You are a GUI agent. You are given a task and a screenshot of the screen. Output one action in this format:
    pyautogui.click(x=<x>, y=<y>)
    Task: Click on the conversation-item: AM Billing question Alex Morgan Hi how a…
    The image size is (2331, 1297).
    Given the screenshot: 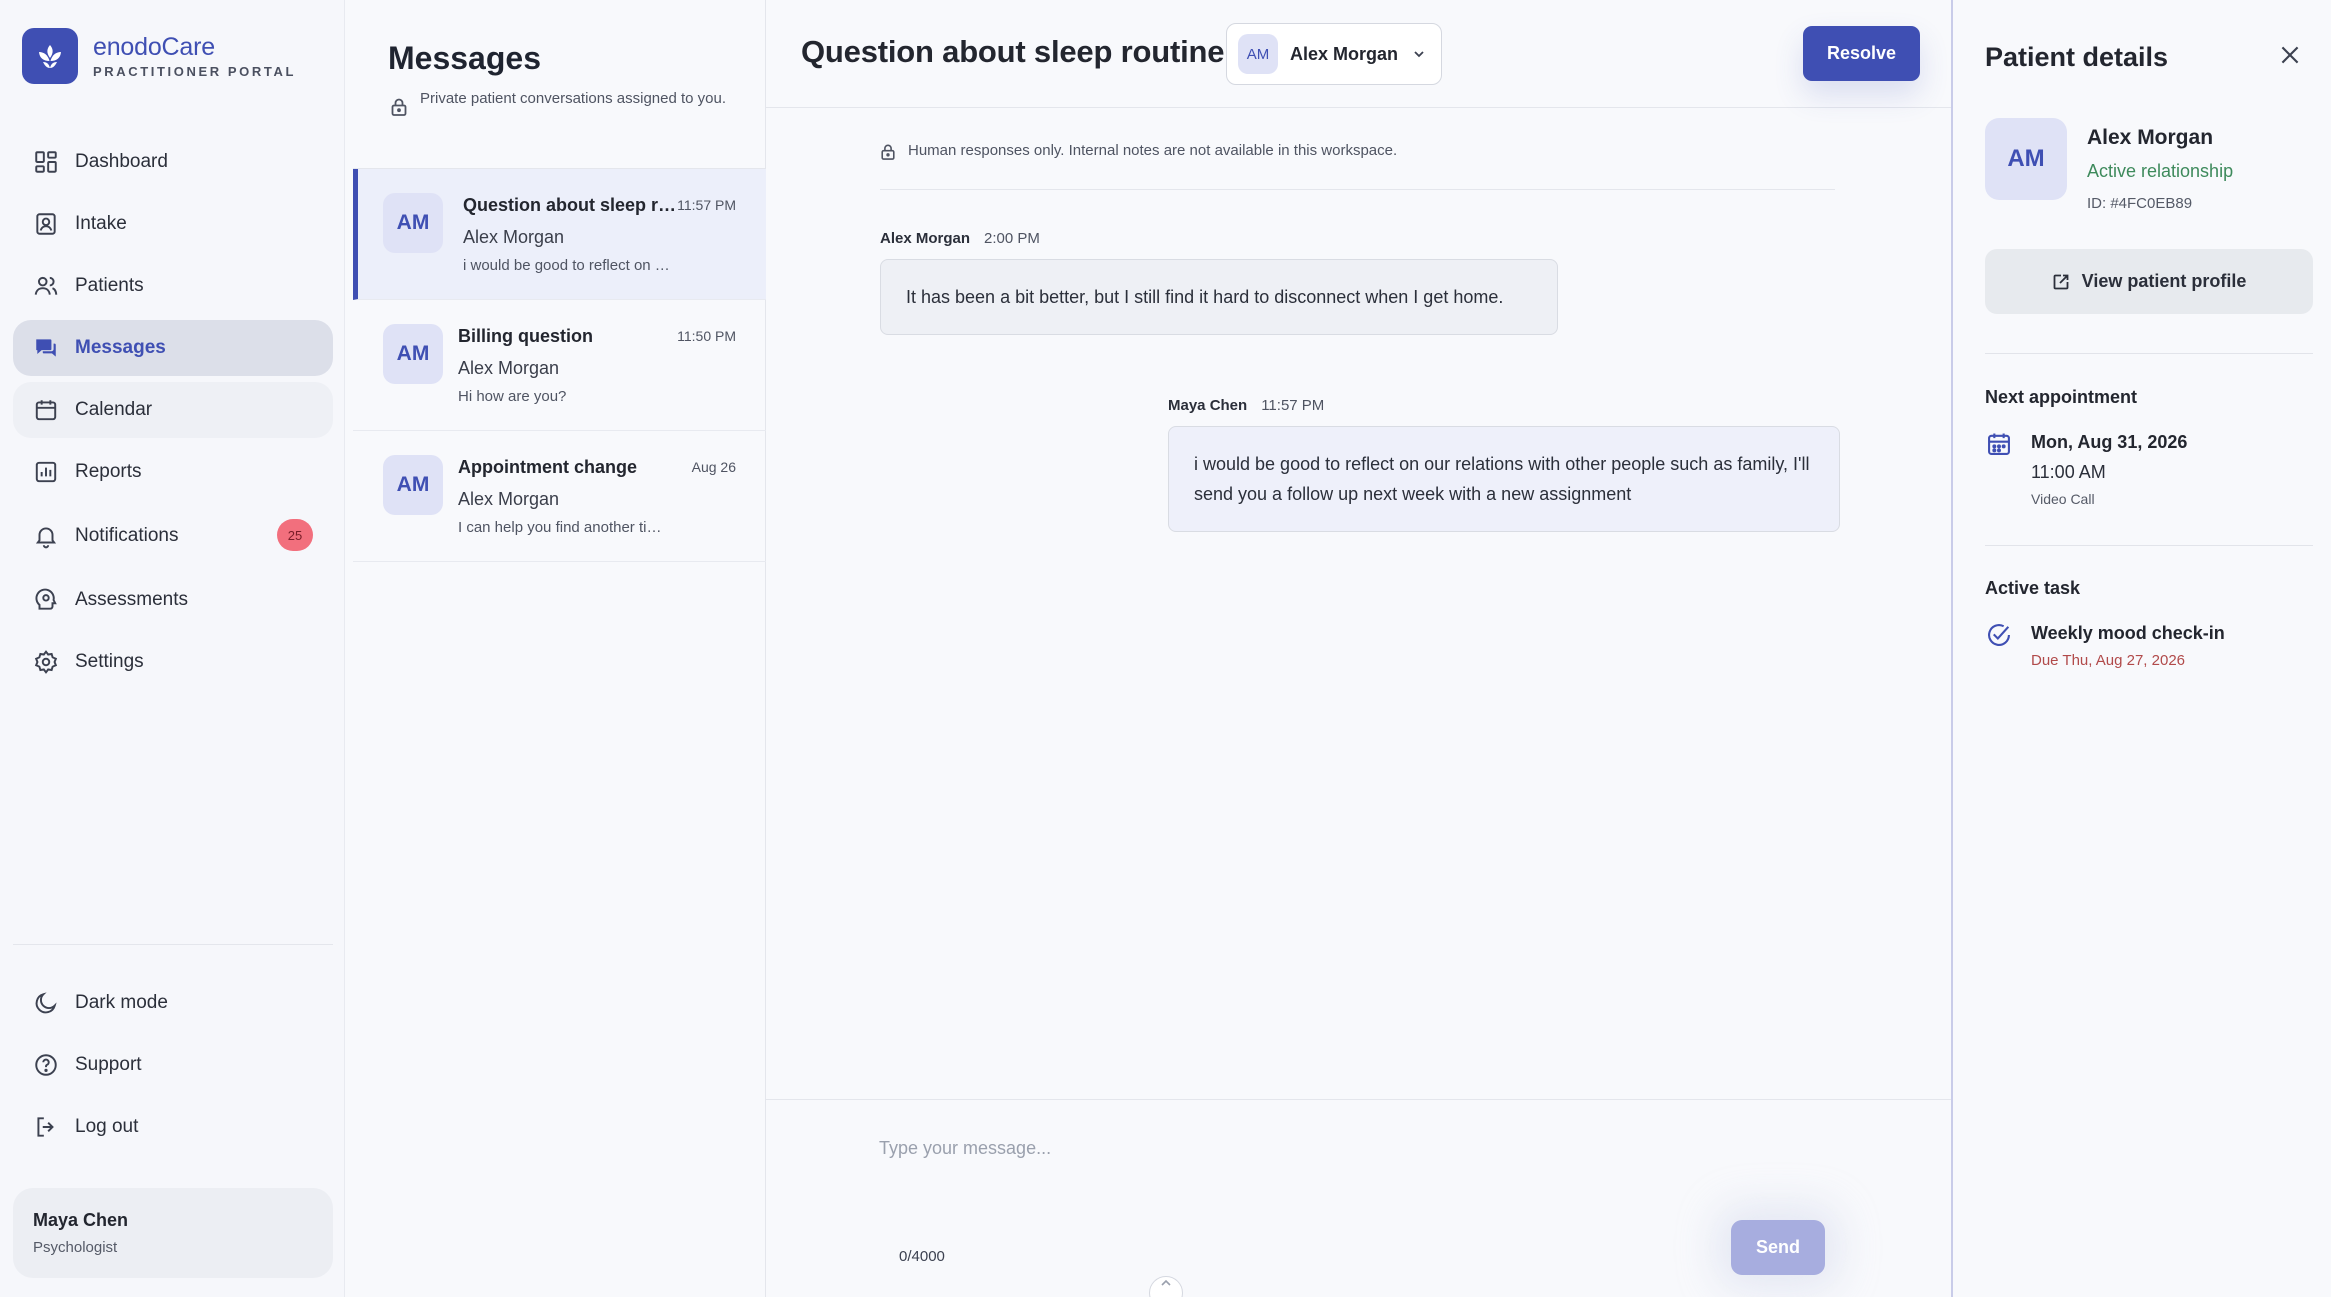 What is the action you would take?
    pyautogui.click(x=559, y=365)
    